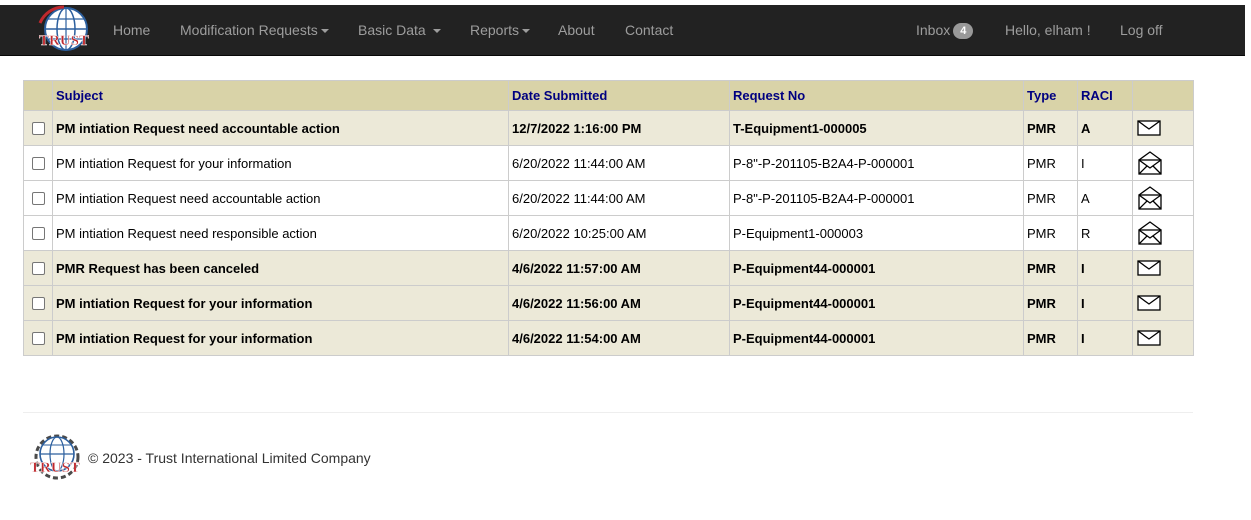  I want to click on subject-cell: PMR Request has been canceled, so click(280, 268).